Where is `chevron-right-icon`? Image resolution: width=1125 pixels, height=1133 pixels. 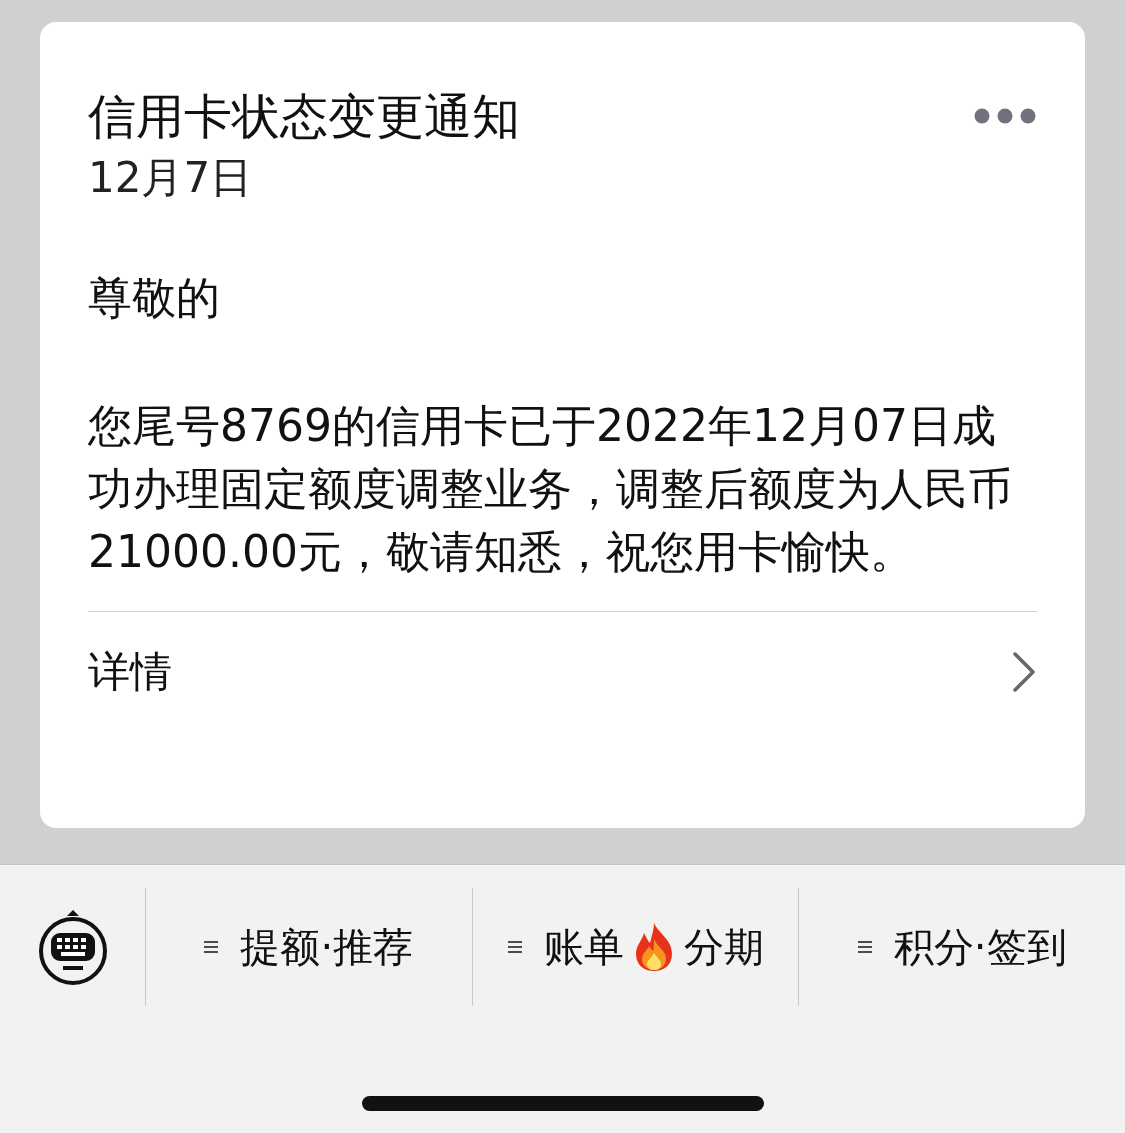
chevron-right-icon is located at coordinates (1024, 672).